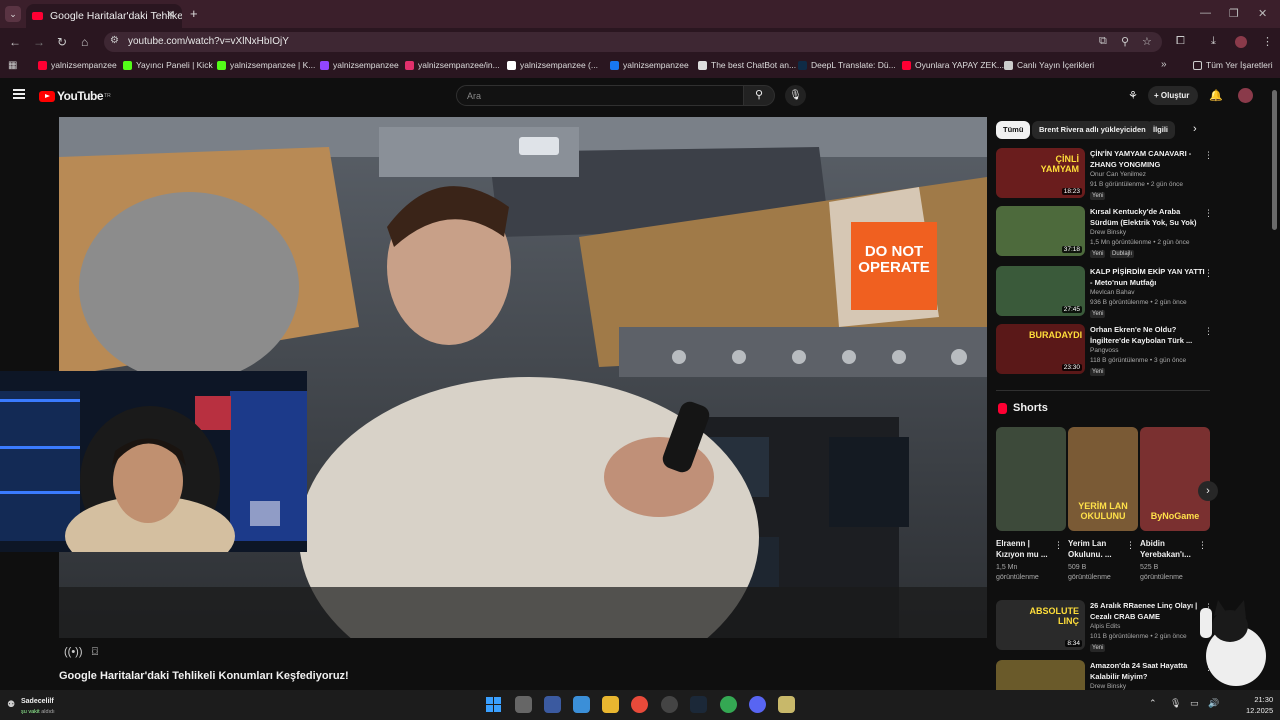 The image size is (1280, 720). I want to click on chrome-profile-icon, so click(728, 704).